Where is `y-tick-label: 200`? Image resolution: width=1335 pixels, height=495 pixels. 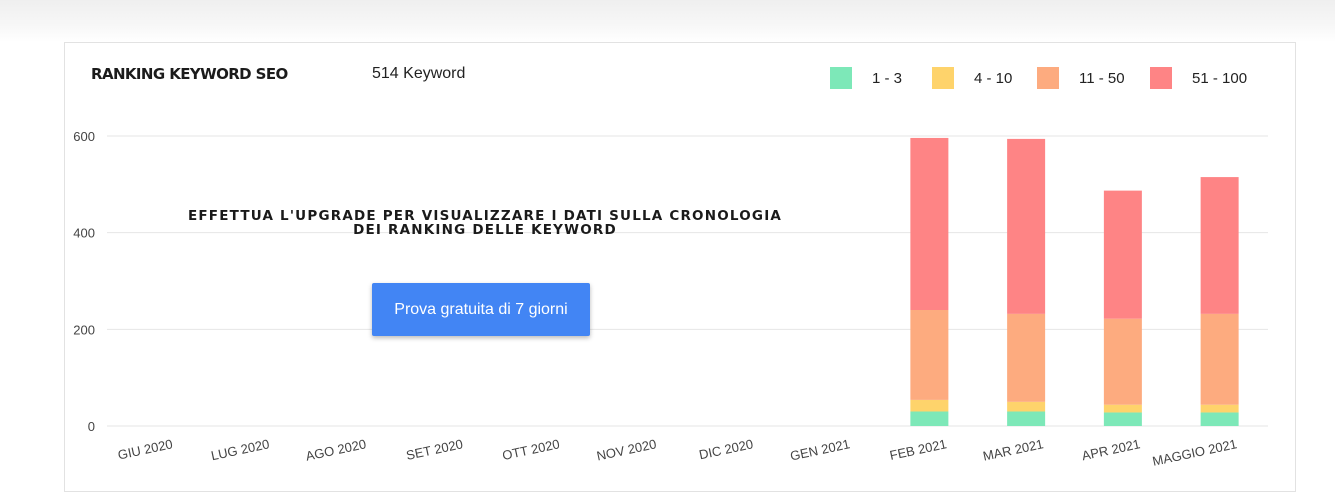 y-tick-label: 200 is located at coordinates (84, 329).